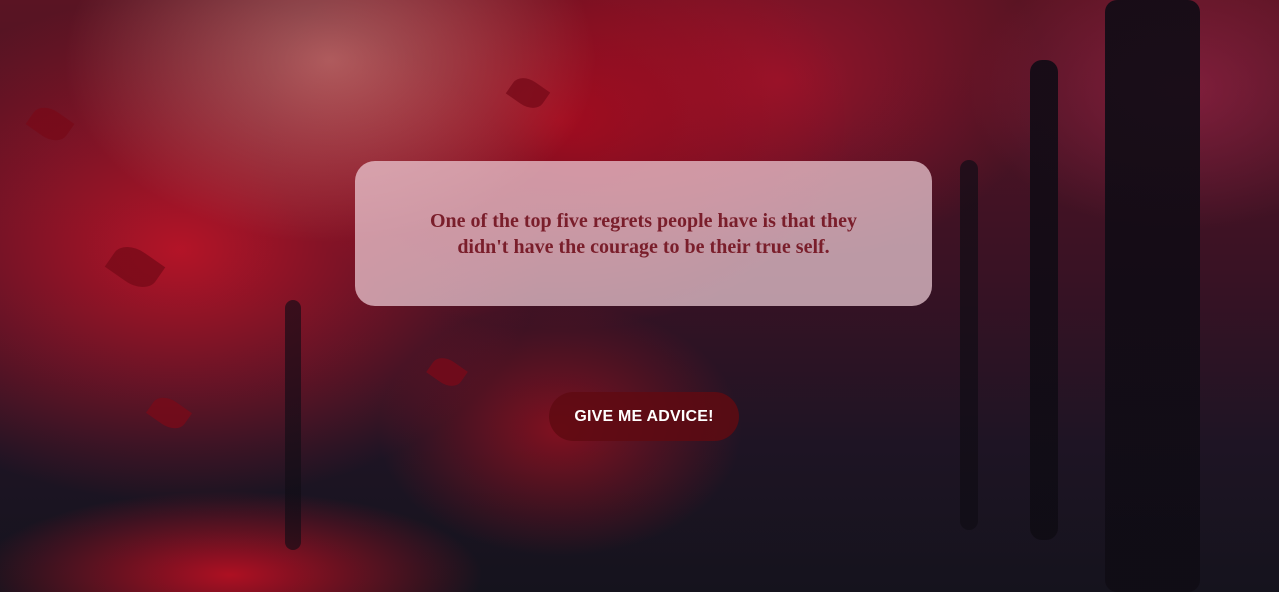  Describe the element at coordinates (644, 416) in the screenshot. I see `give-advice-button: GIVE ME ADVICE!` at that location.